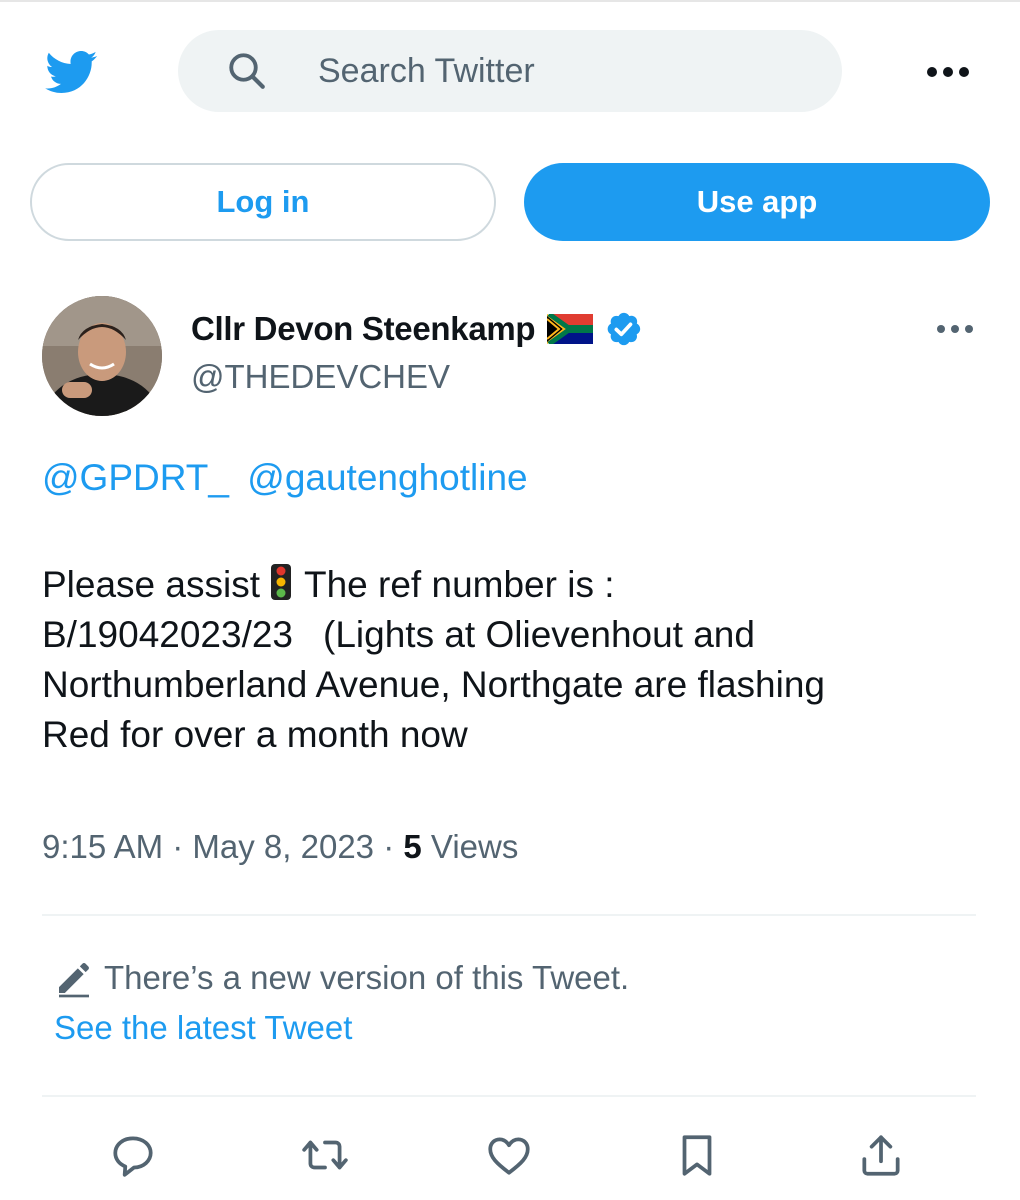 Image resolution: width=1020 pixels, height=1200 pixels. What do you see at coordinates (263, 202) in the screenshot?
I see `login-button: Log in` at bounding box center [263, 202].